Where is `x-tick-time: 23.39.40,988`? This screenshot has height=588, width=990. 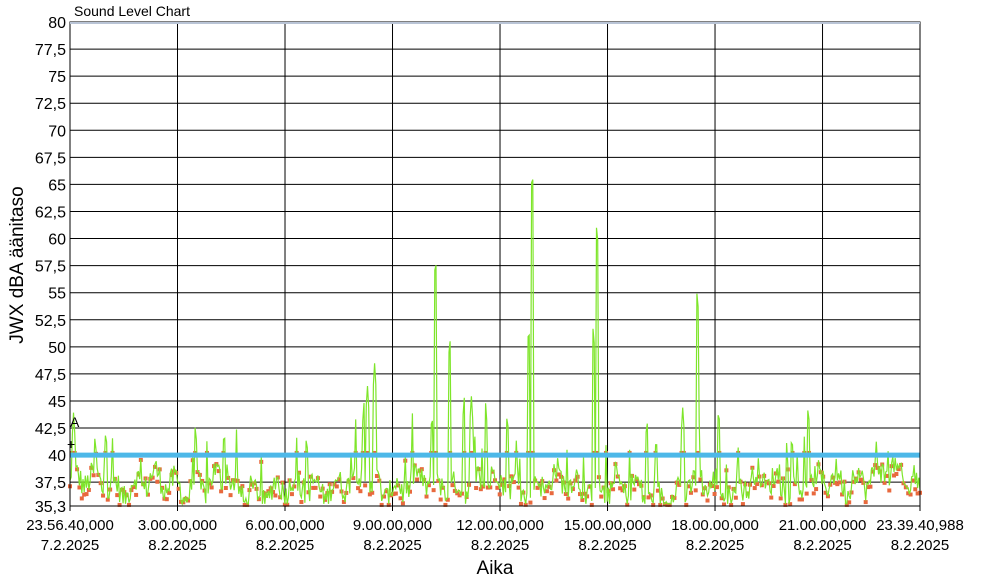 x-tick-time: 23.39.40,988 is located at coordinates (920, 525).